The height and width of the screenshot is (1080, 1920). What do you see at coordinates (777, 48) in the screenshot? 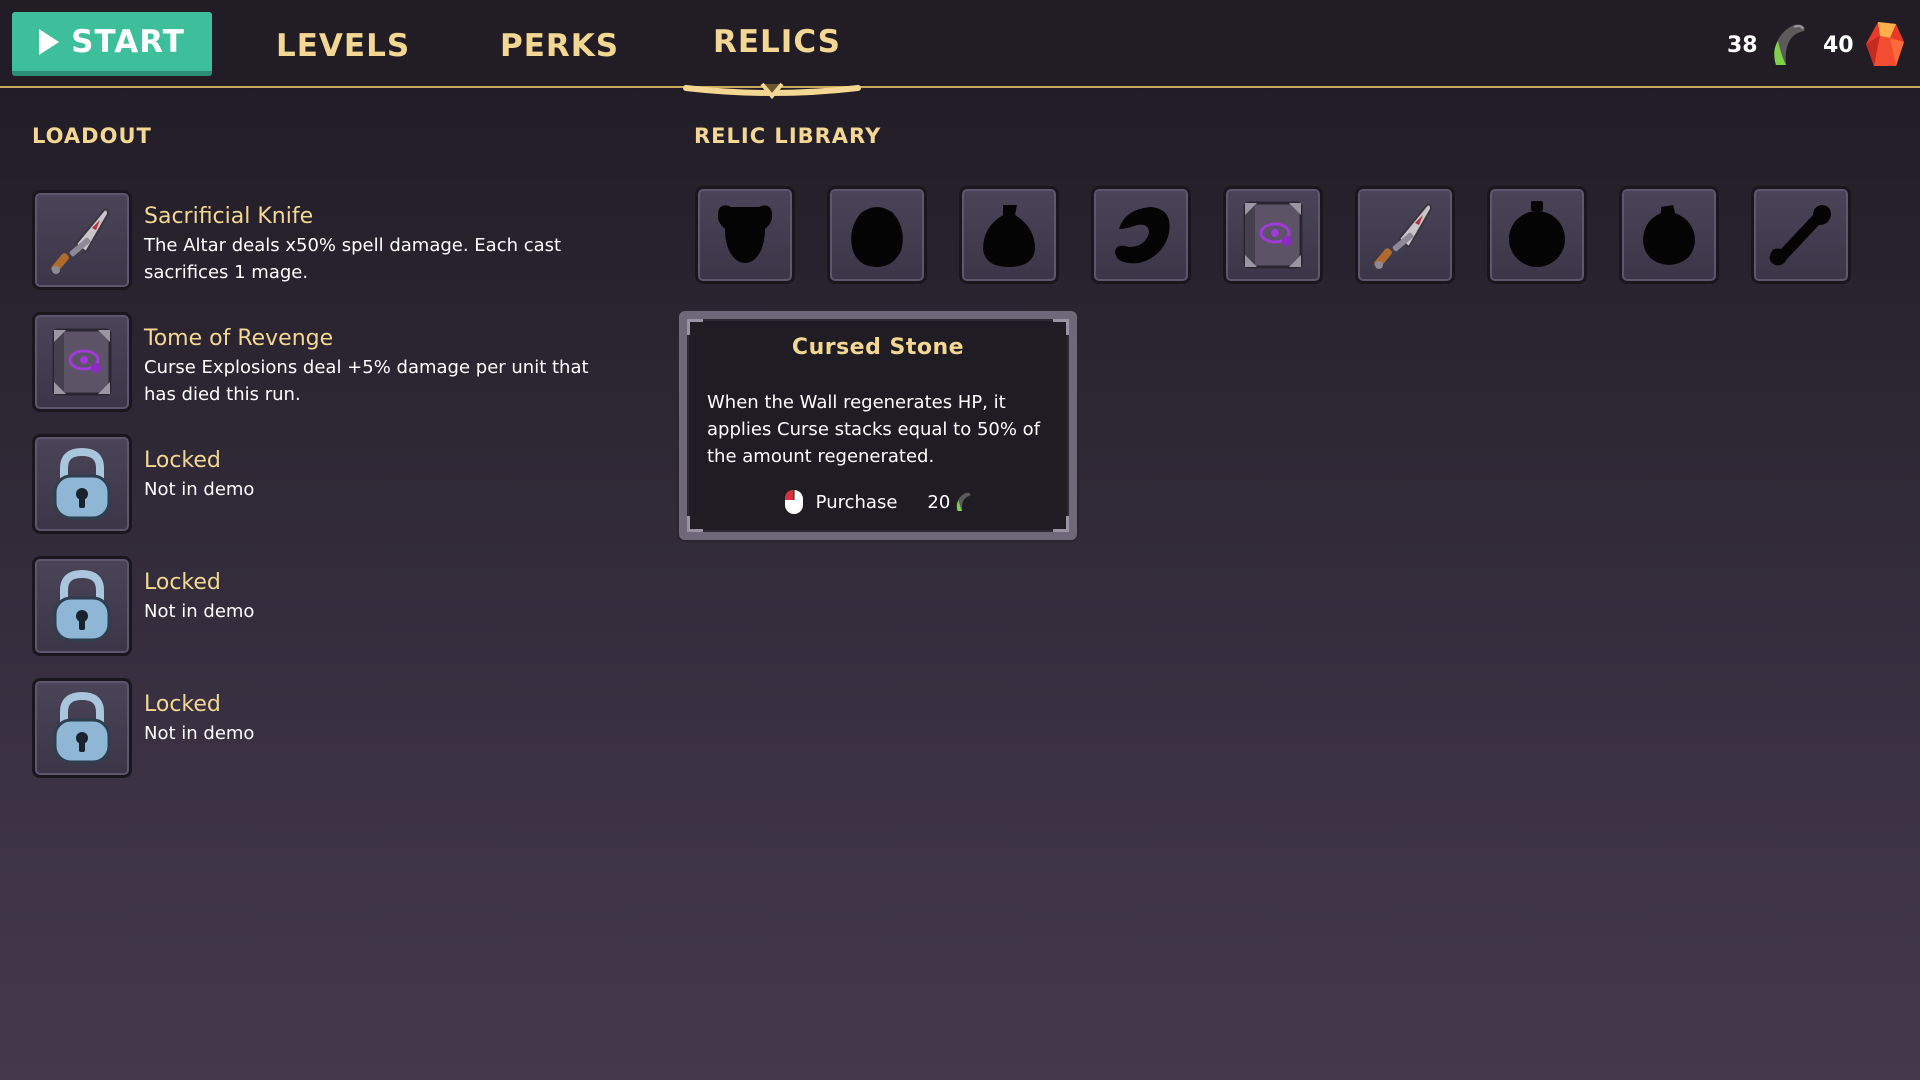
I see `tab-relics: RELICS` at bounding box center [777, 48].